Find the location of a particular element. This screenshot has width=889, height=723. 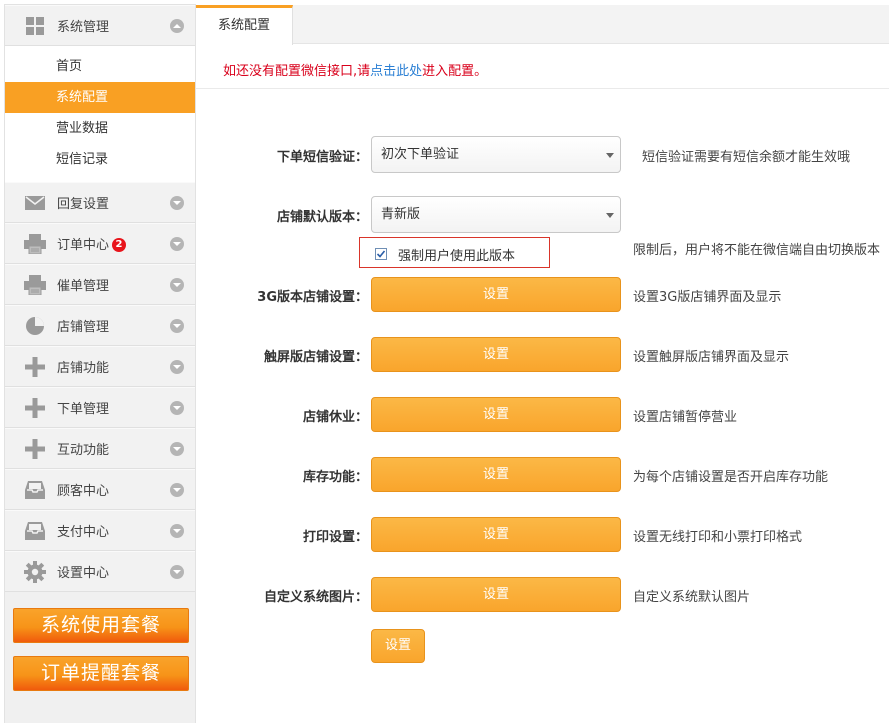

setting-touch-label: 触屏版店铺设置： is located at coordinates (315, 357).